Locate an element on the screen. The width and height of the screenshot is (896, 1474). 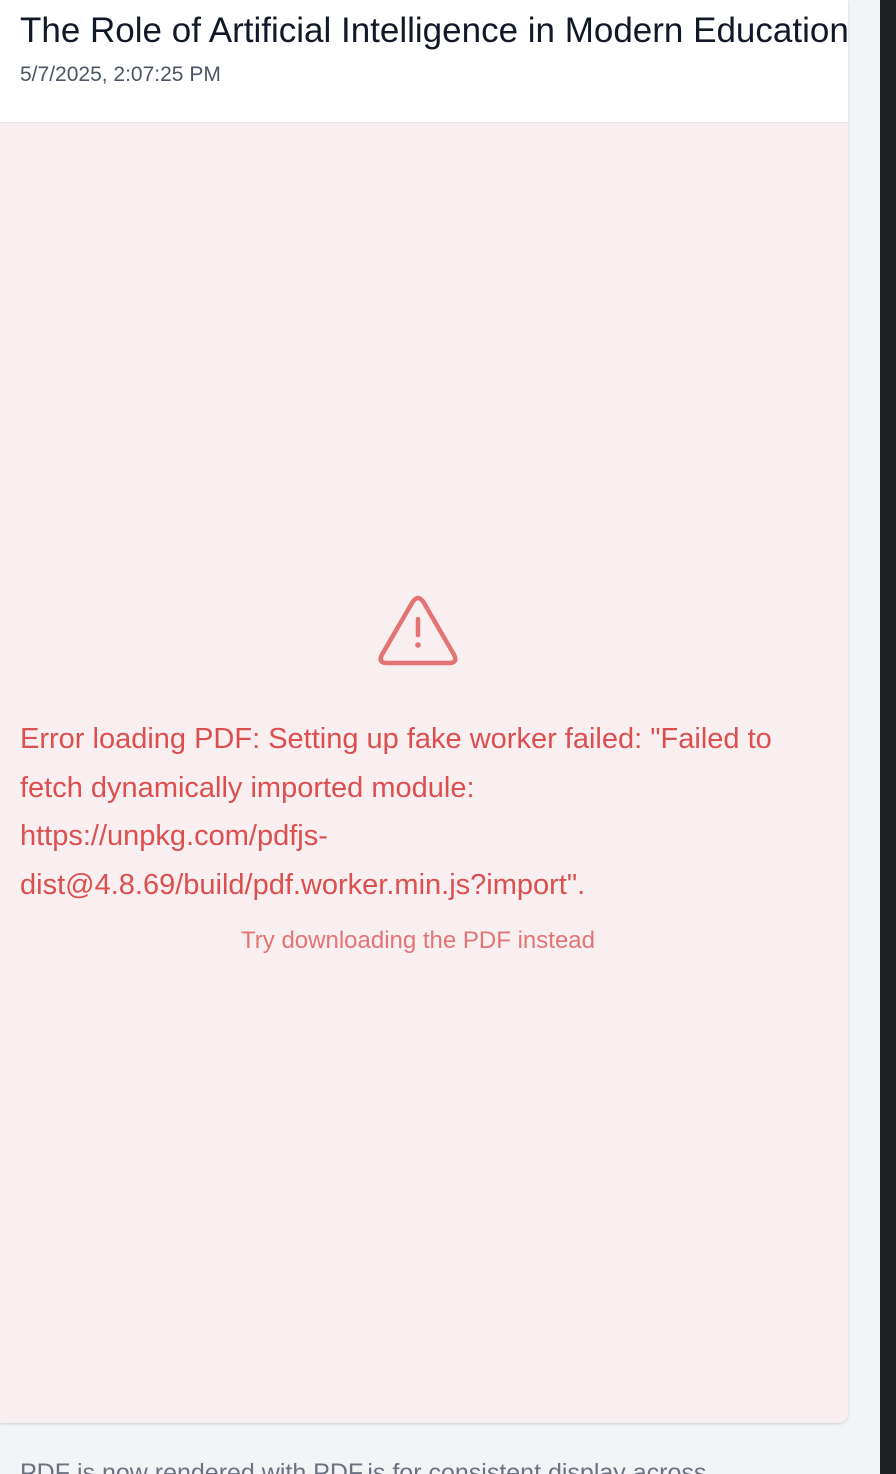
download-pdf-link: Try downloading the PDF instead is located at coordinates (418, 941).